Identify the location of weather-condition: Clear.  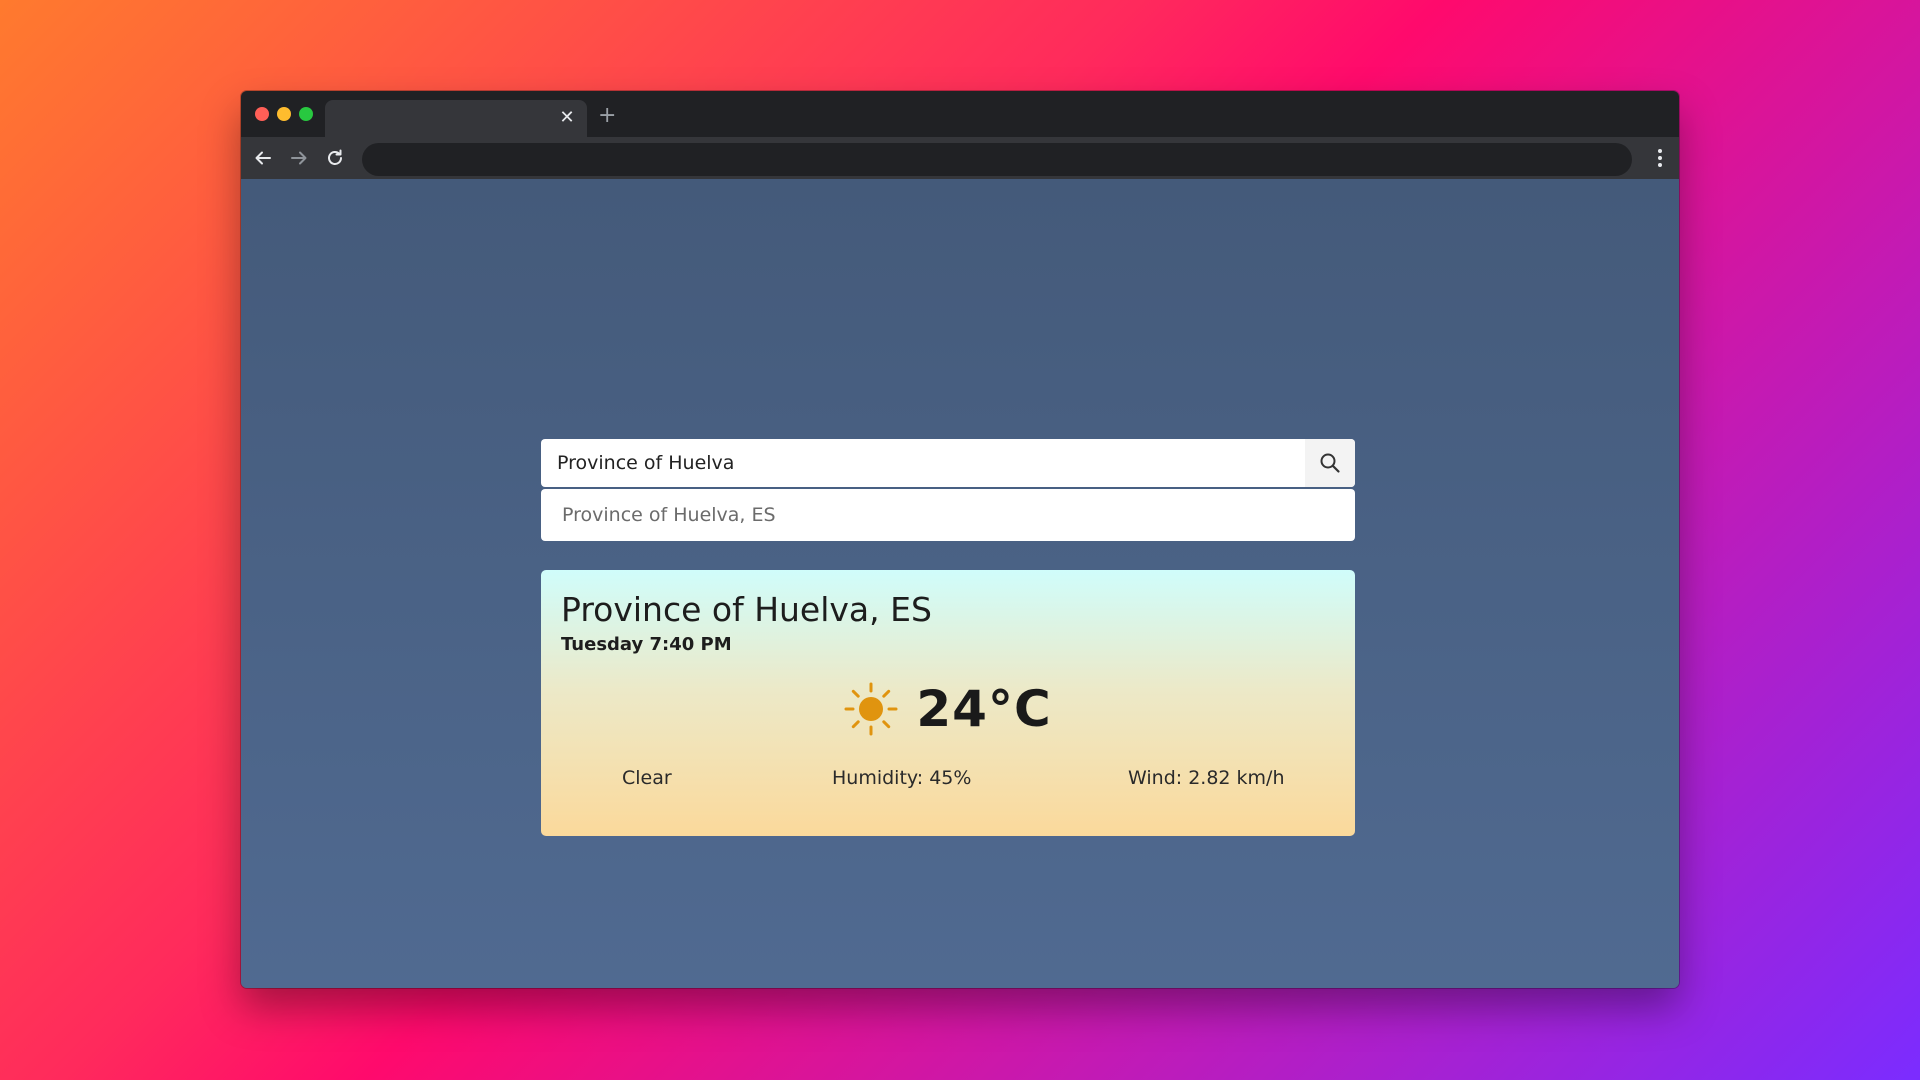
(647, 778).